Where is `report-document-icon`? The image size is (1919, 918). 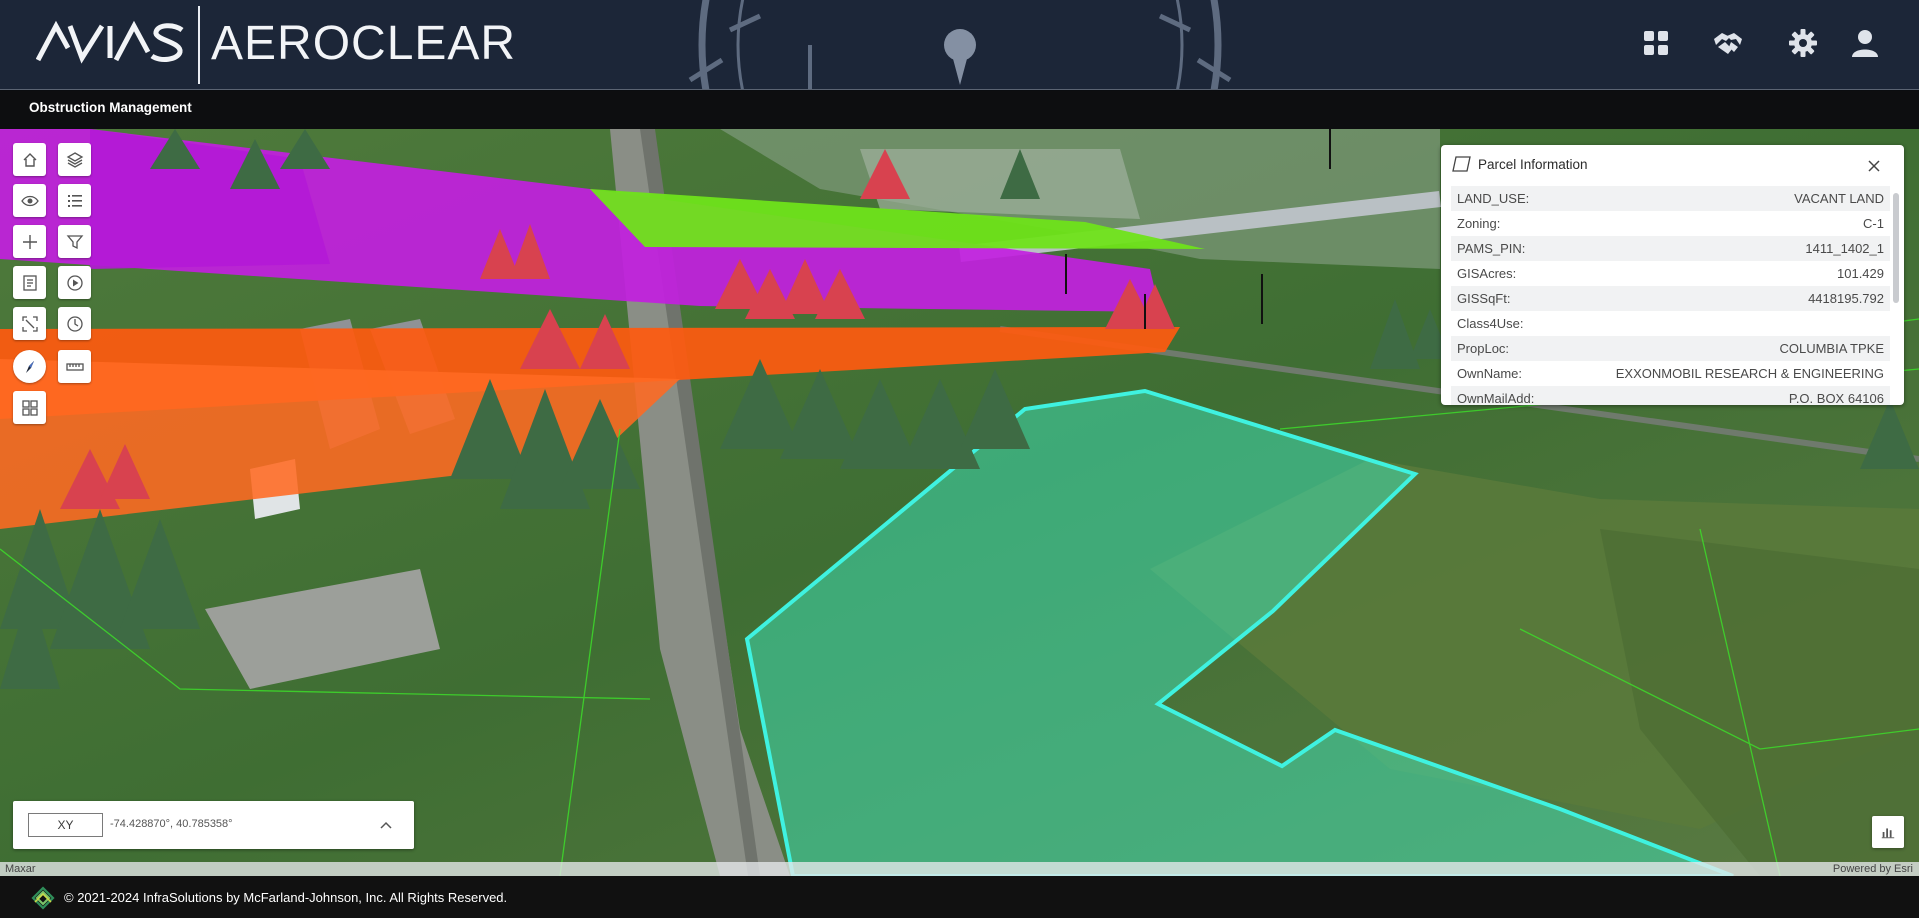 report-document-icon is located at coordinates (29, 282).